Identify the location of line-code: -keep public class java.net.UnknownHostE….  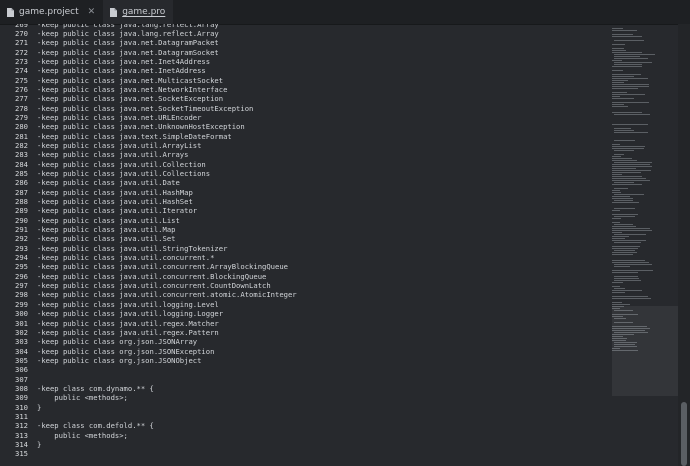
(141, 126).